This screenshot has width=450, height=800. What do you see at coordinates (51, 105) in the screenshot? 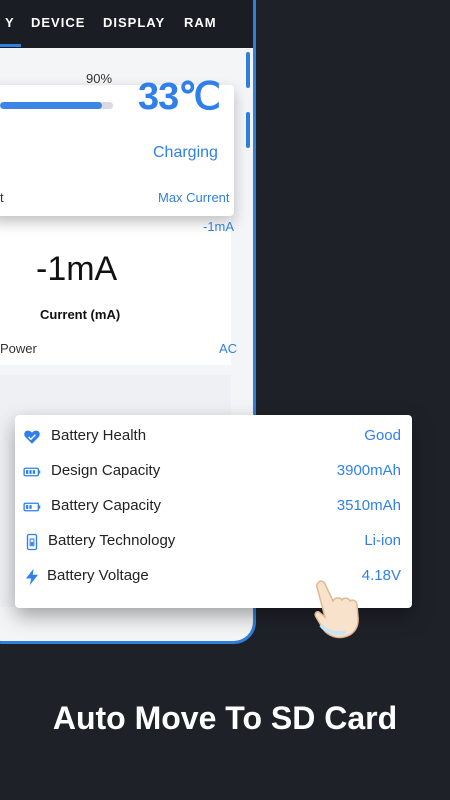
I see `battery-level-fill` at bounding box center [51, 105].